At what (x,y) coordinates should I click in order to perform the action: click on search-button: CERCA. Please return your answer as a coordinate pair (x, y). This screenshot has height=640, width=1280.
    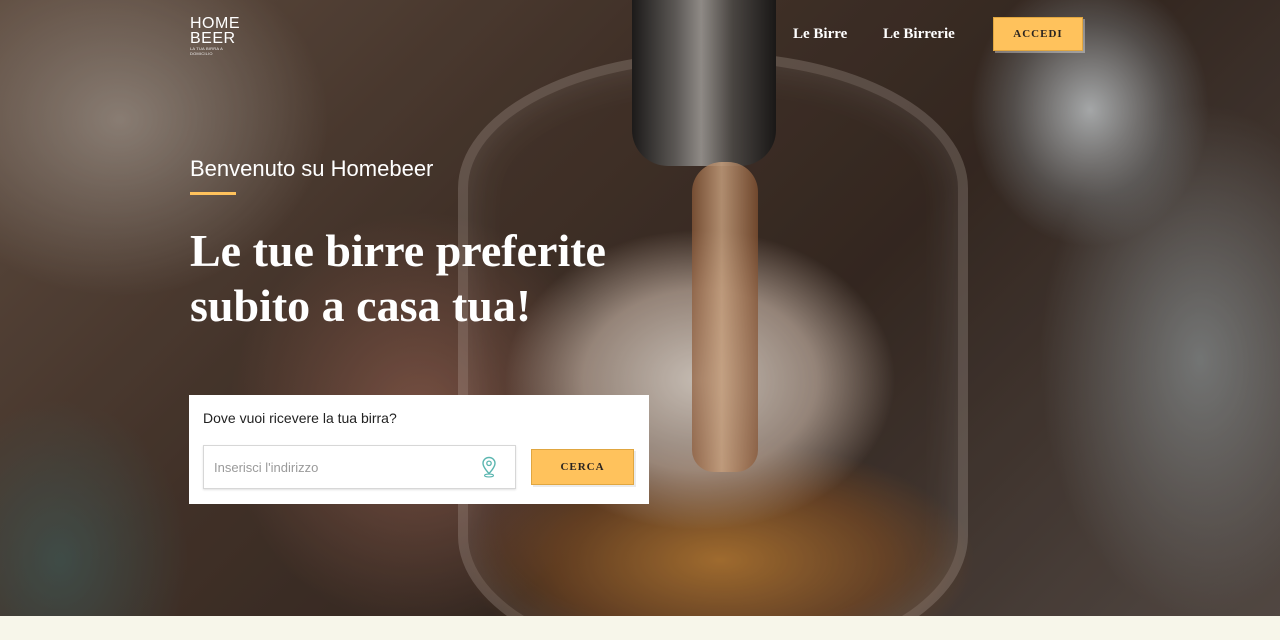
    Looking at the image, I should click on (582, 467).